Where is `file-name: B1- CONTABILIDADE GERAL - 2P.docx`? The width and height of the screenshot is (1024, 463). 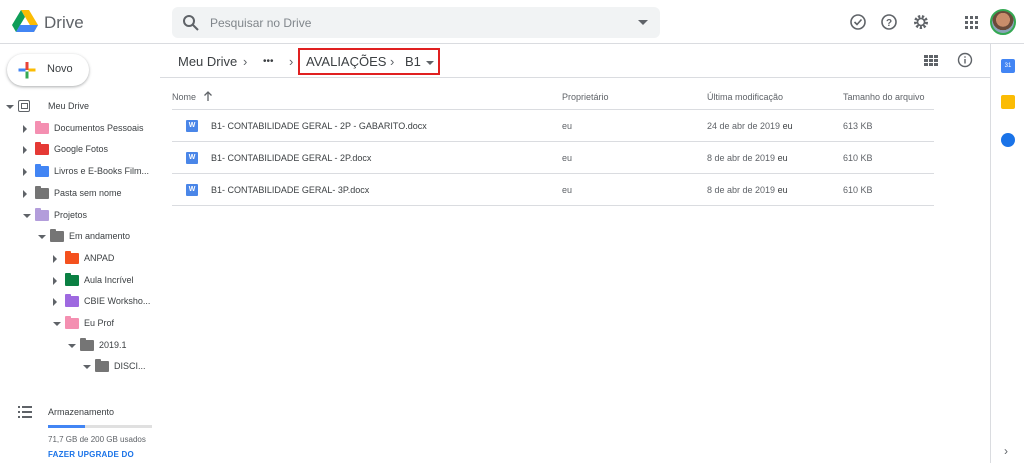 file-name: B1- CONTABILIDADE GERAL - 2P.docx is located at coordinates (291, 158).